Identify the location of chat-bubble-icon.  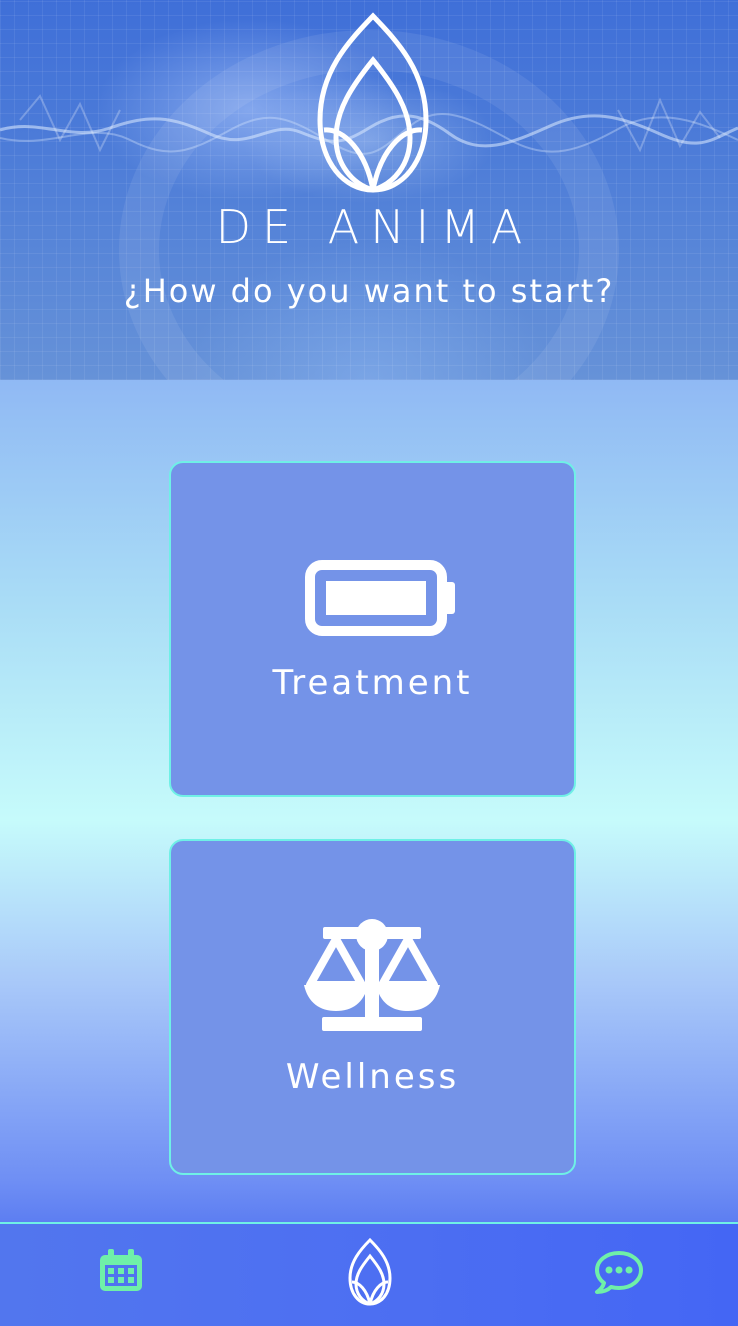
(619, 1272).